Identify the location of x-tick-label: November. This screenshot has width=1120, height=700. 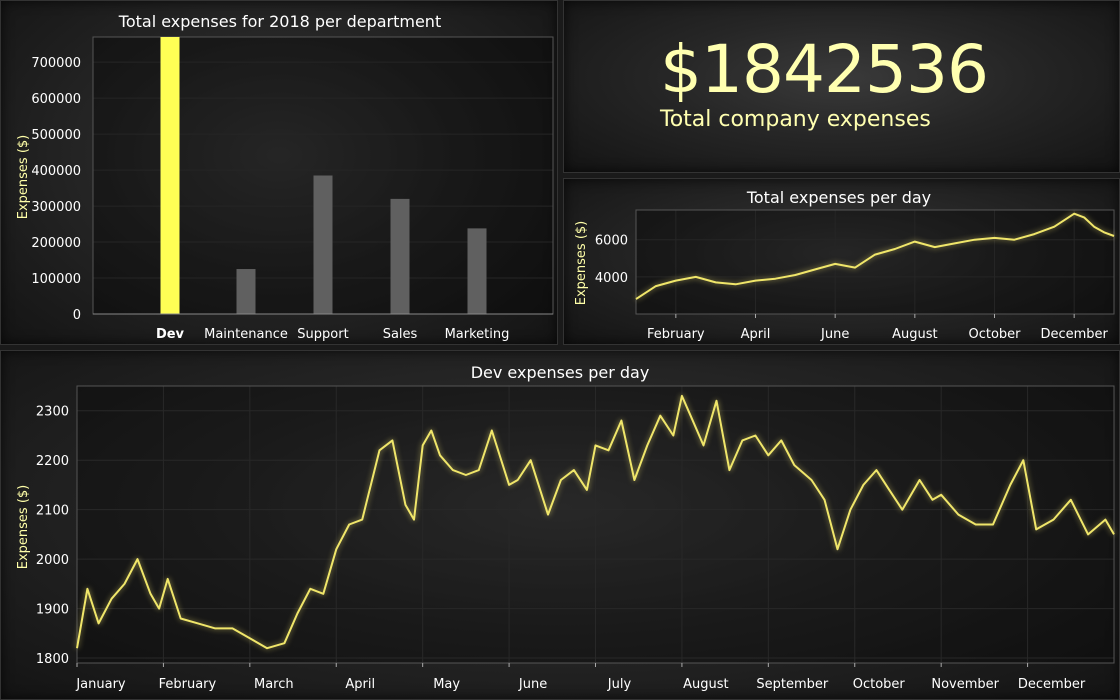
(965, 684).